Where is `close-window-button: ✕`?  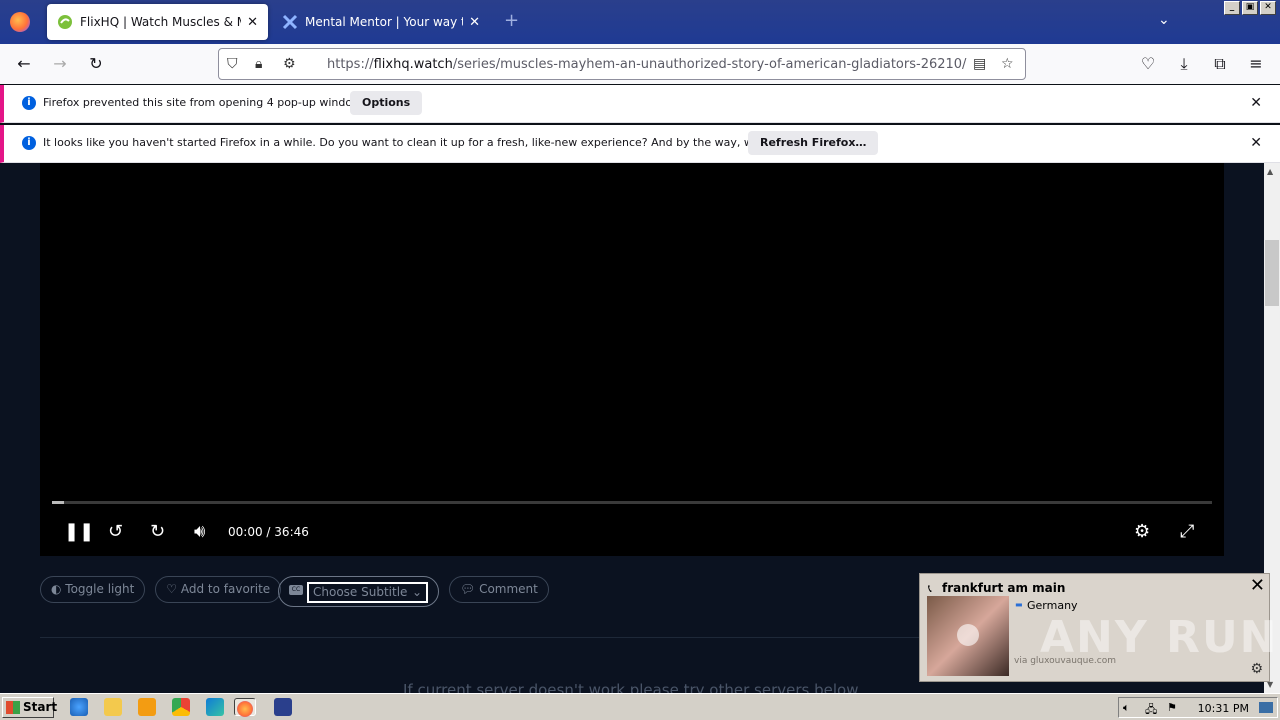
close-window-button: ✕ is located at coordinates (1268, 8).